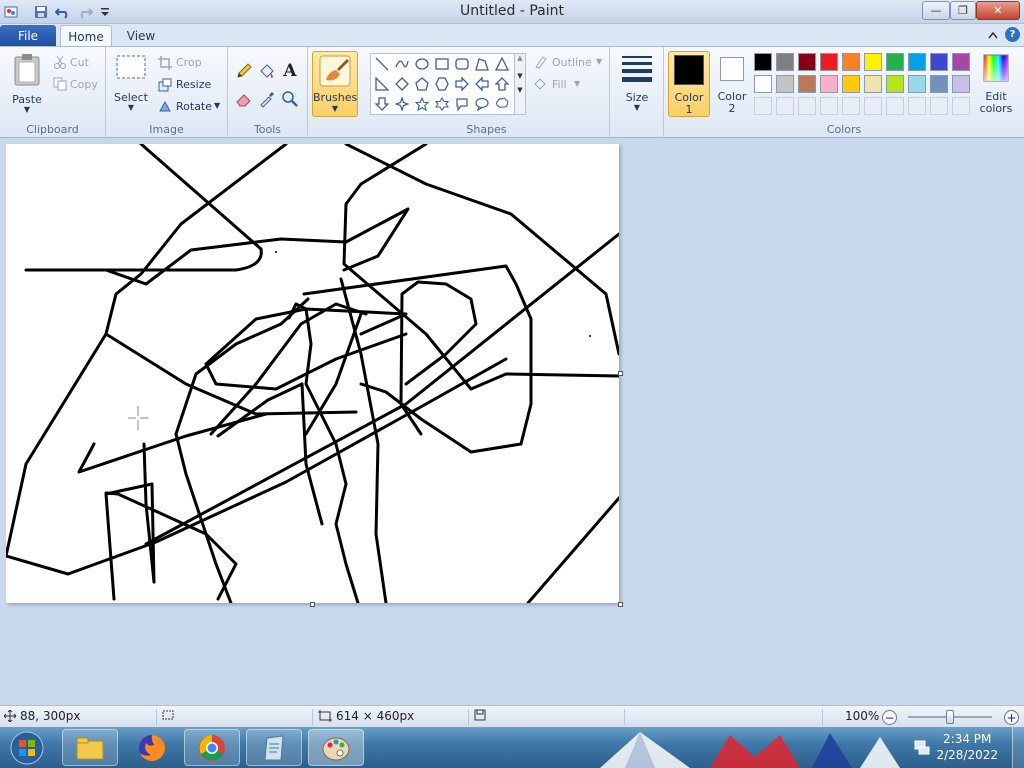 The width and height of the screenshot is (1024, 768). What do you see at coordinates (402, 104) in the screenshot?
I see `four-point-star-shape-icon` at bounding box center [402, 104].